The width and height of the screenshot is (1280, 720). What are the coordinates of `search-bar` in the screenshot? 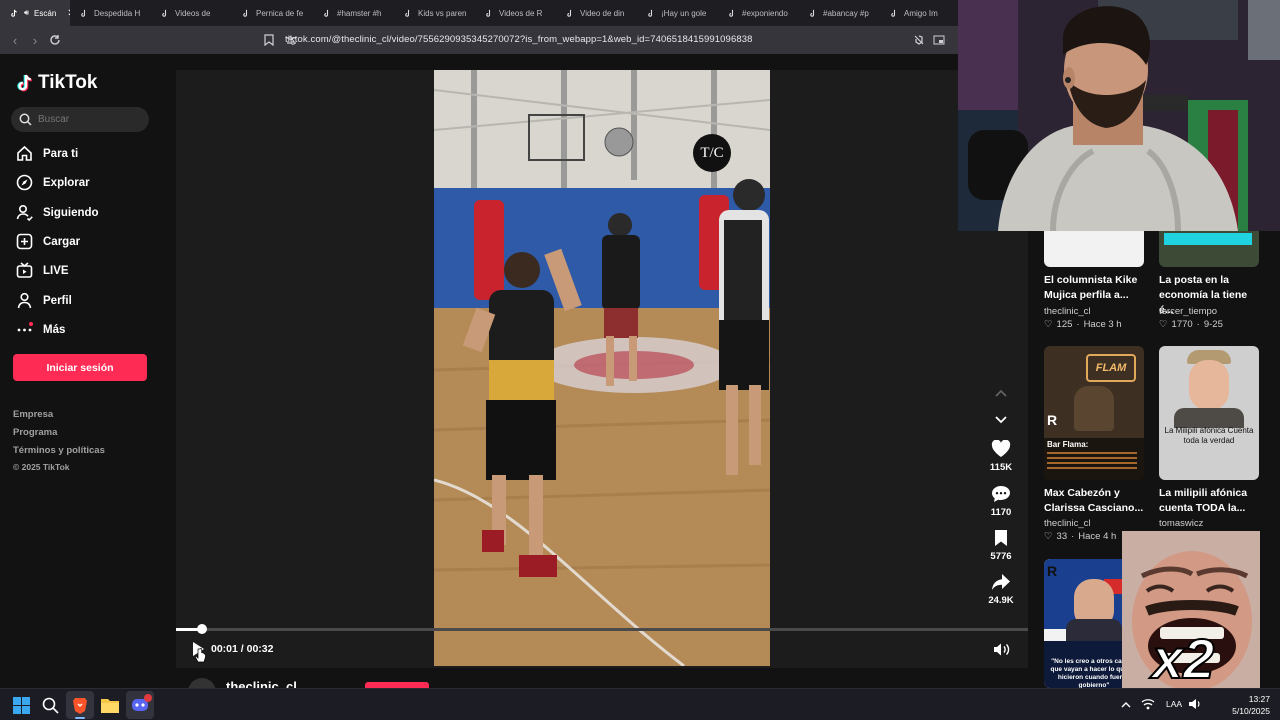 It's located at (80, 119).